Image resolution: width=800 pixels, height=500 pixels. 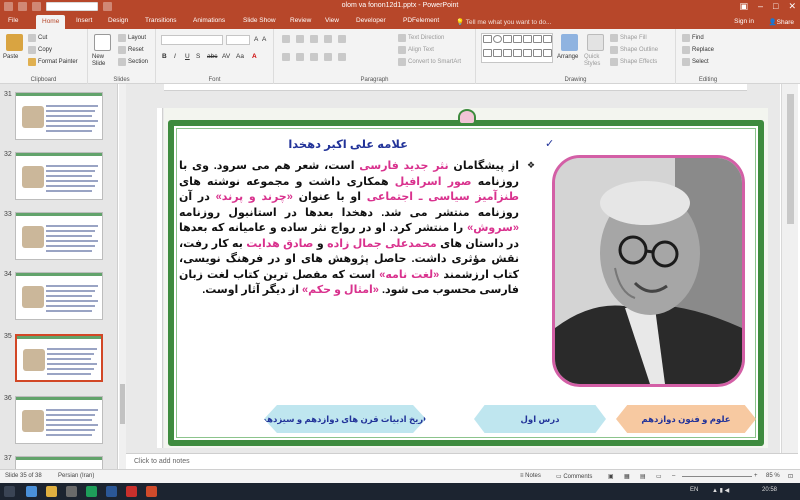 What do you see at coordinates (254, 56) in the screenshot?
I see `font-color-button: A` at bounding box center [254, 56].